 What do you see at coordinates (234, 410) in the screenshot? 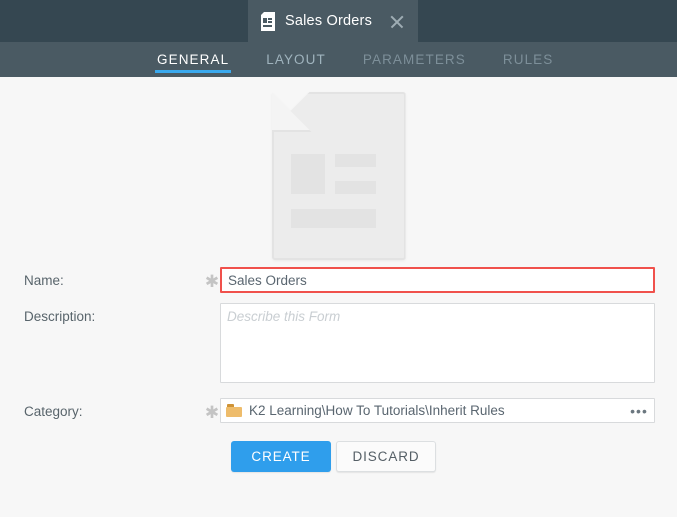
I see `folder-icon` at bounding box center [234, 410].